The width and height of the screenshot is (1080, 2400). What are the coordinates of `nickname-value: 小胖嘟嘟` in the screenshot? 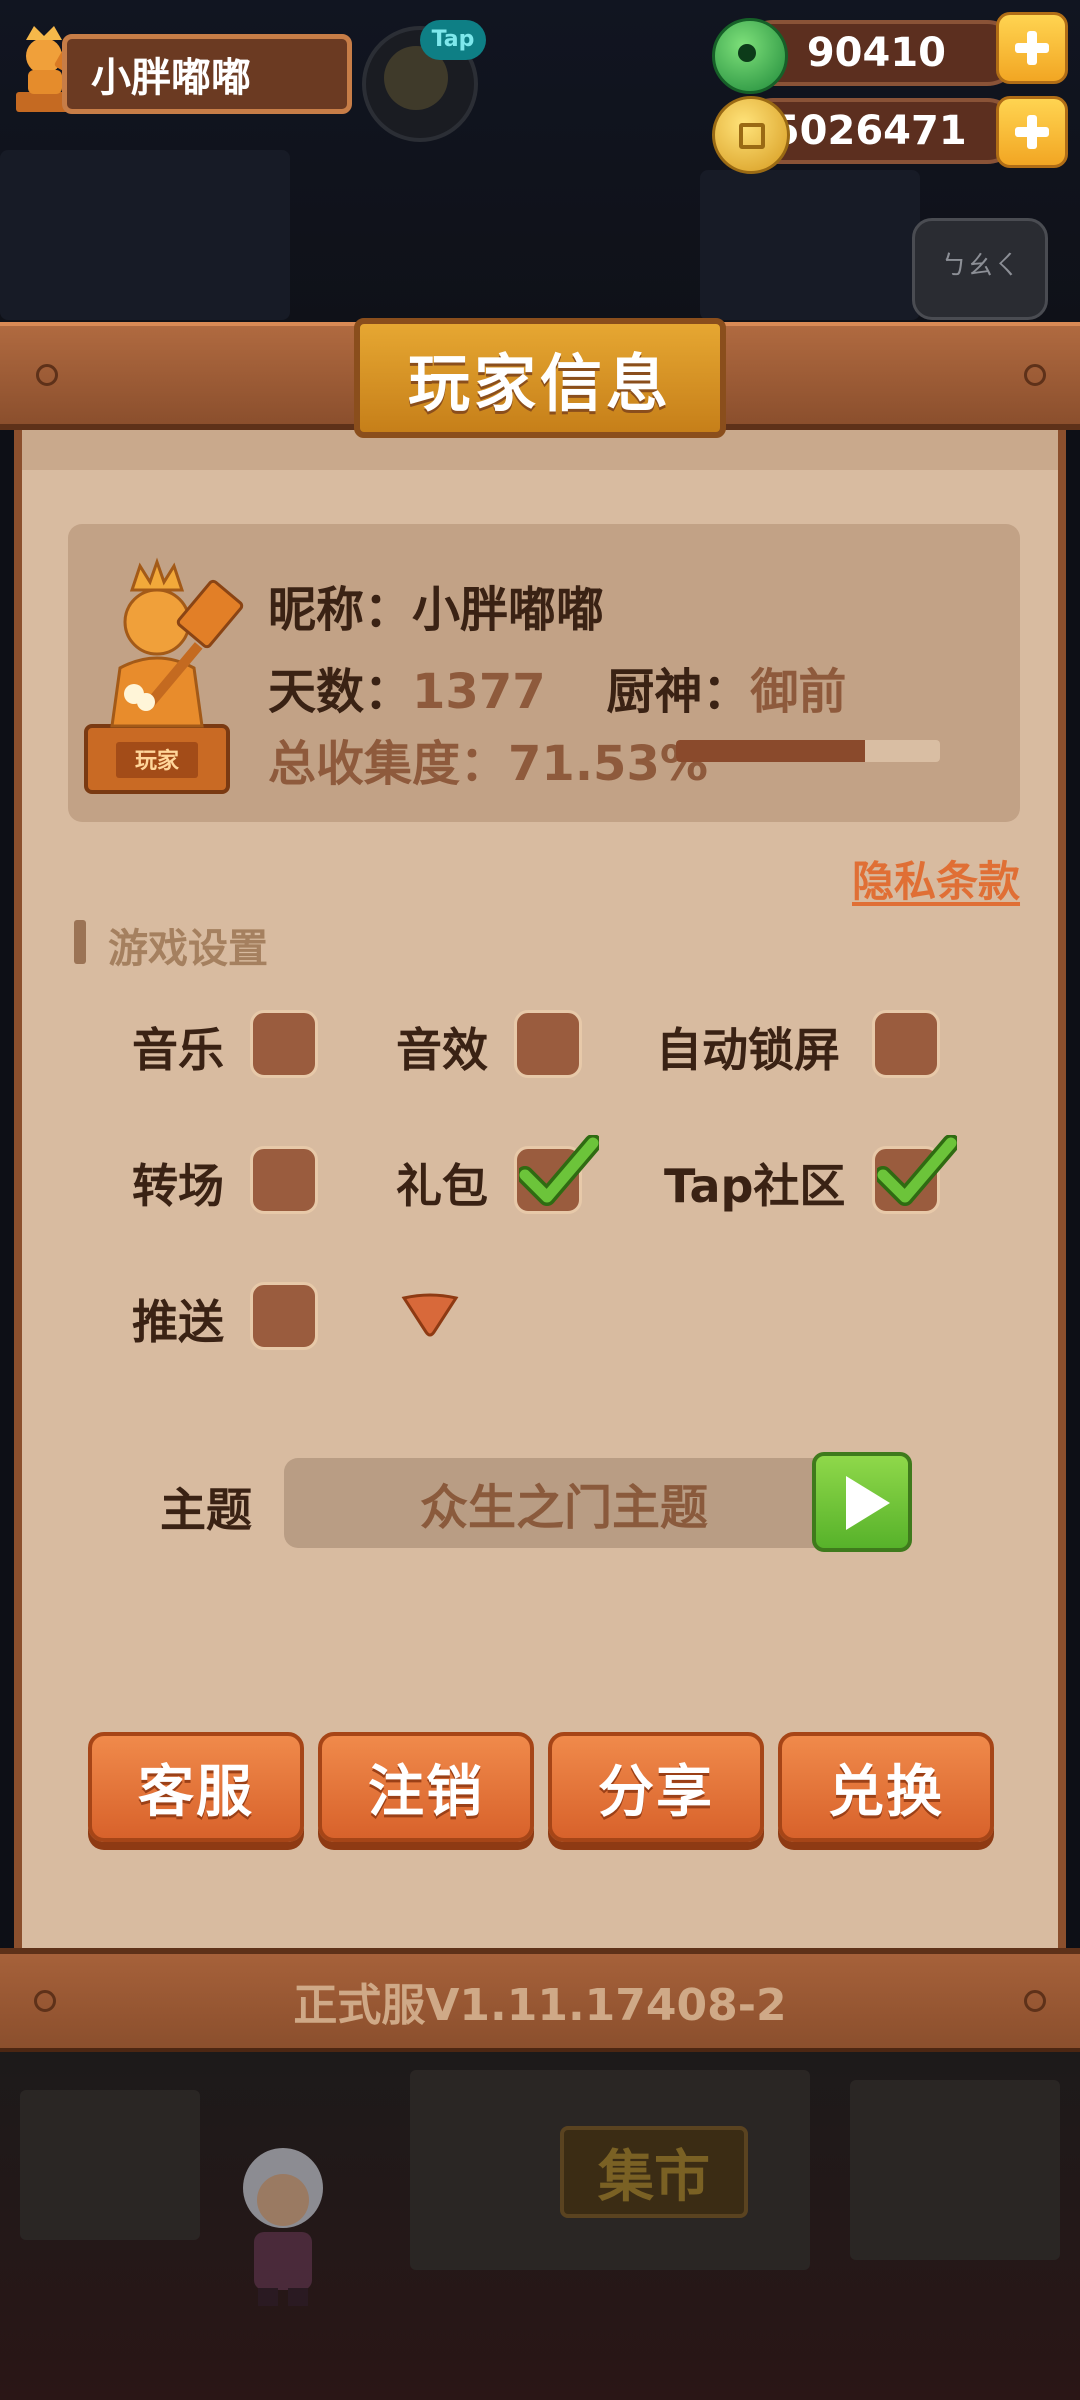 It's located at (508, 610).